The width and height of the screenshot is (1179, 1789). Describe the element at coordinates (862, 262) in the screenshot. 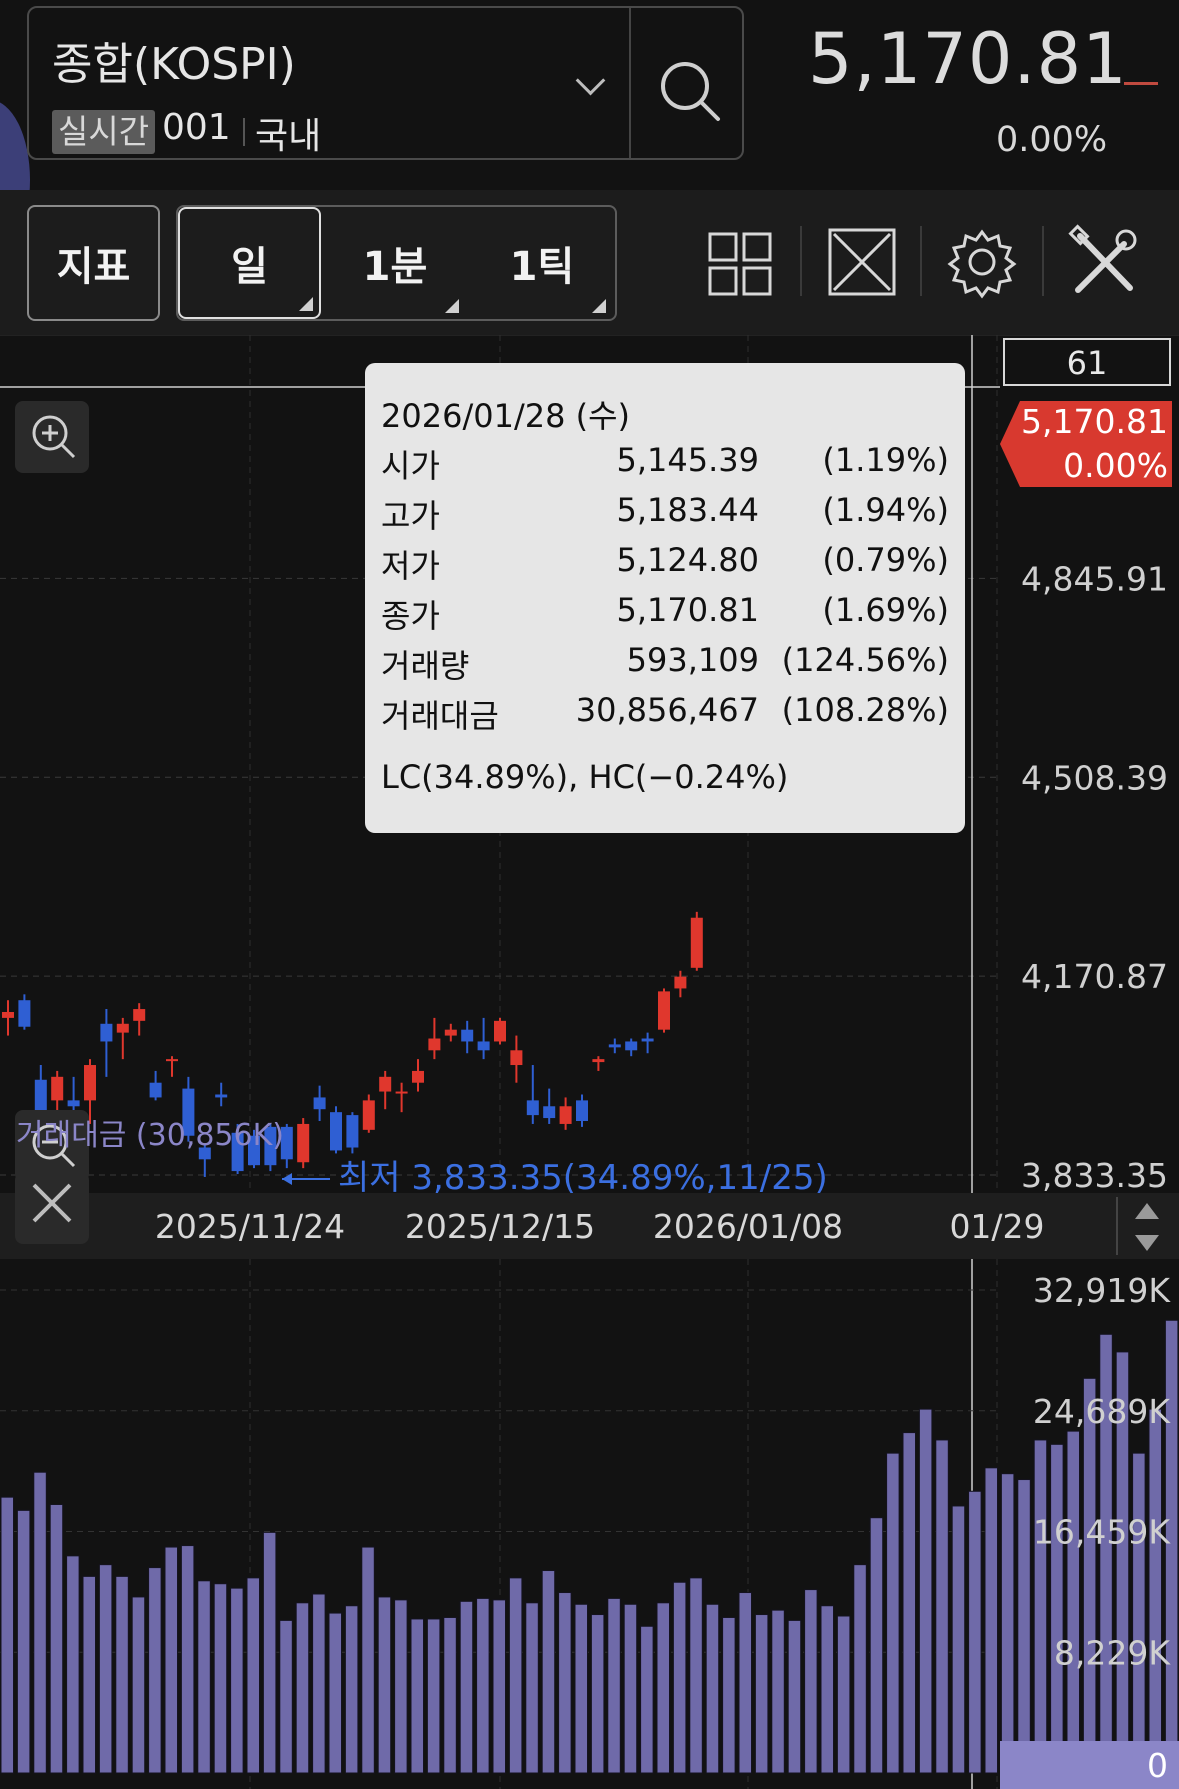

I see `expand-icon` at that location.